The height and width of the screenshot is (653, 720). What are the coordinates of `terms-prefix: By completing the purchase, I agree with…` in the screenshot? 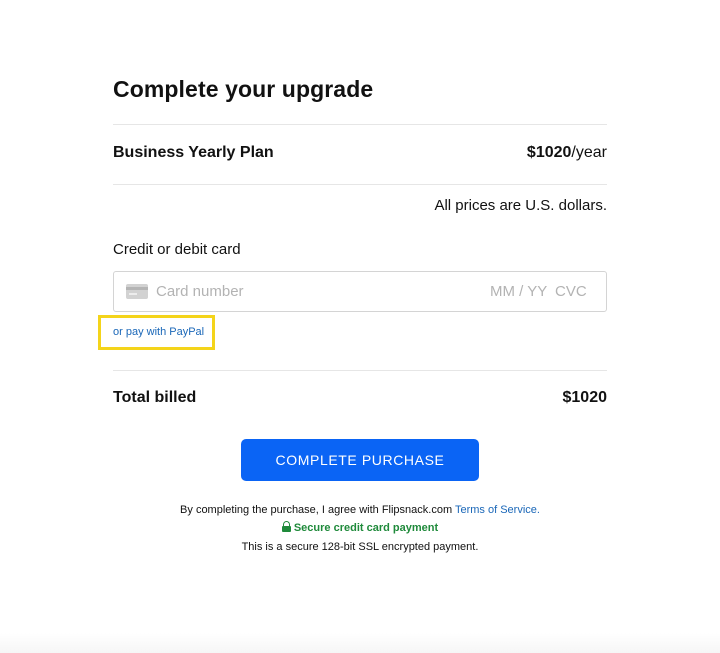 It's located at (317, 510).